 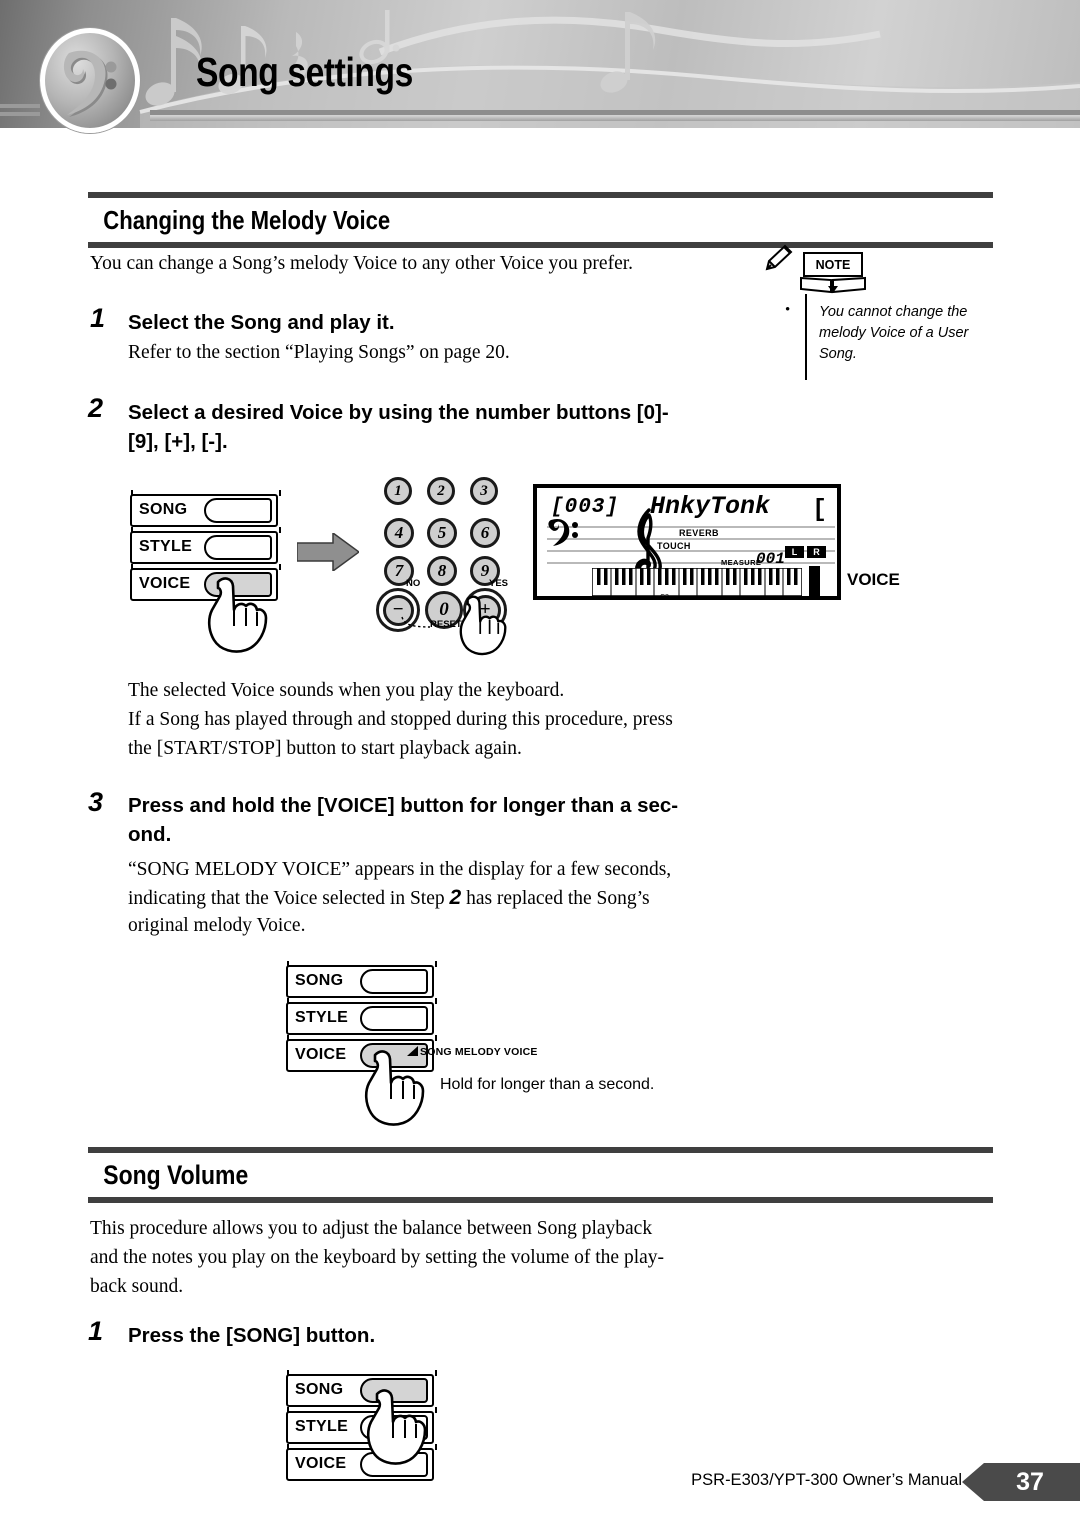 What do you see at coordinates (328, 552) in the screenshot?
I see `flow-arrow-icon` at bounding box center [328, 552].